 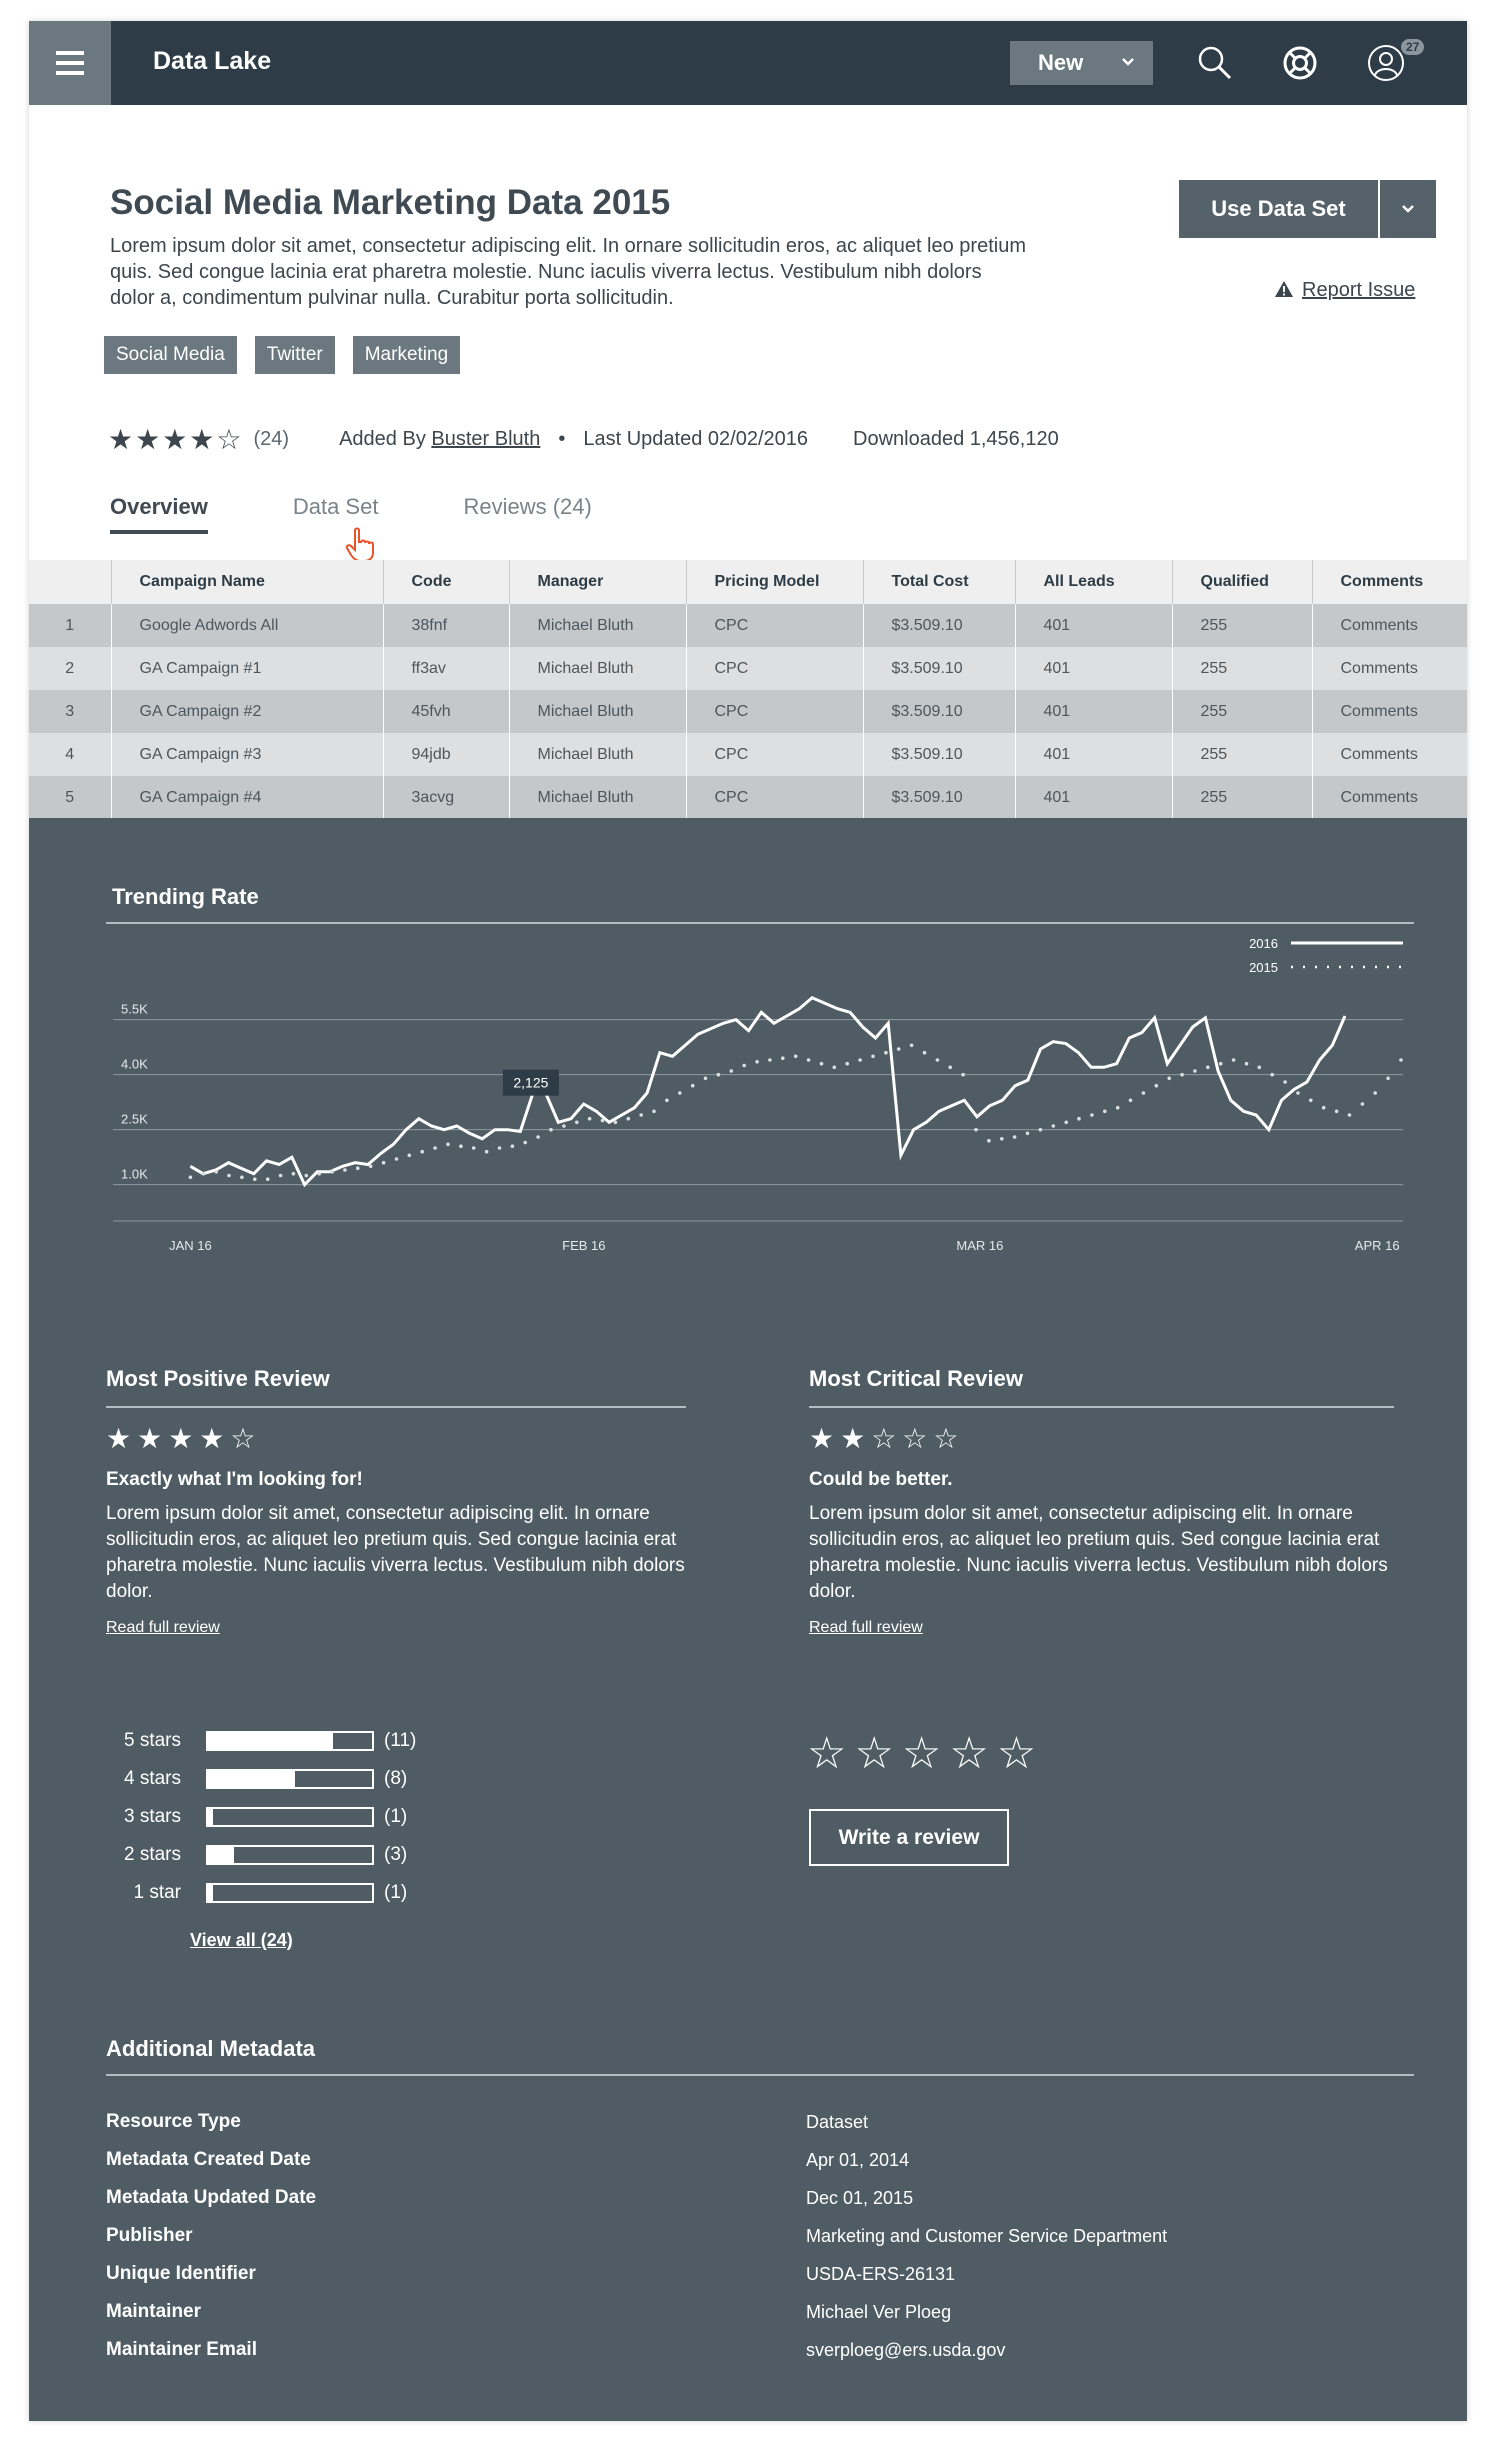 What do you see at coordinates (261, 1855) in the screenshot?
I see `rating-distribution-row: 2 stars (3)` at bounding box center [261, 1855].